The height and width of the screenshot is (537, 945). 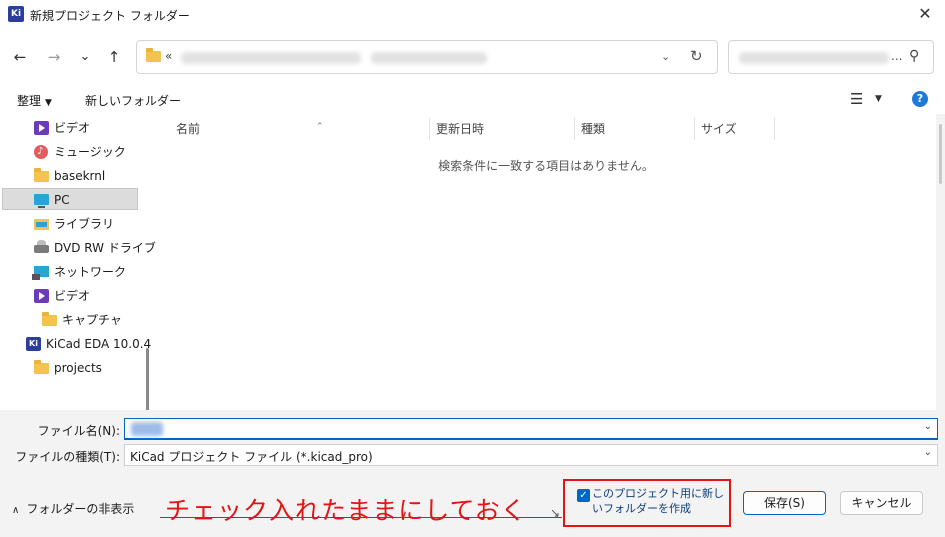 What do you see at coordinates (85, 57) in the screenshot?
I see `recent-locations-chevron-icon: ⌄` at bounding box center [85, 57].